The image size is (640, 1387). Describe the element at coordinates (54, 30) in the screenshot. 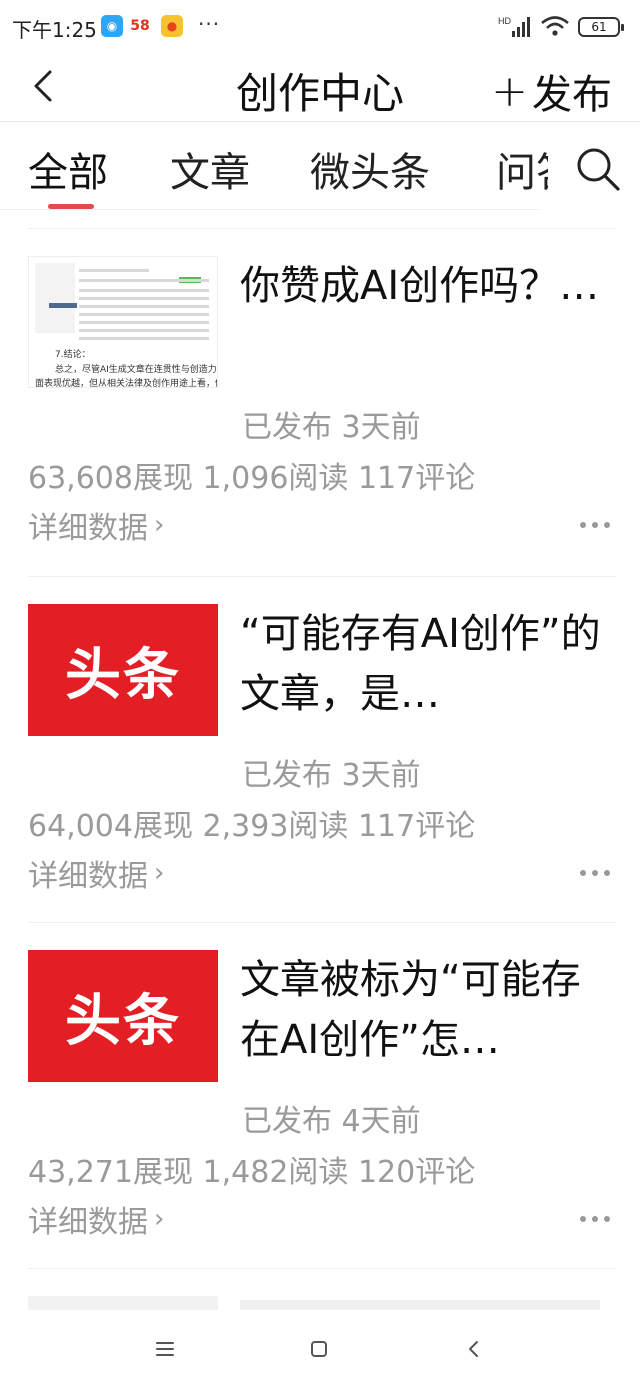

I see `status-time: 下午1:25` at that location.